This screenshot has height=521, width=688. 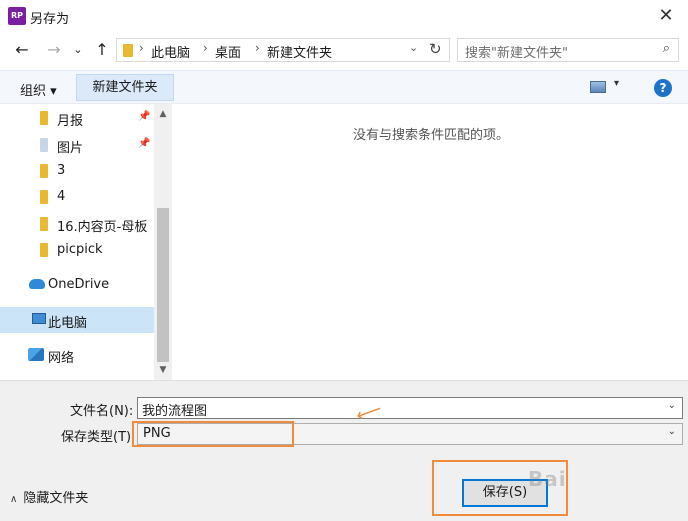 I want to click on window-title: 另存为, so click(x=50, y=19).